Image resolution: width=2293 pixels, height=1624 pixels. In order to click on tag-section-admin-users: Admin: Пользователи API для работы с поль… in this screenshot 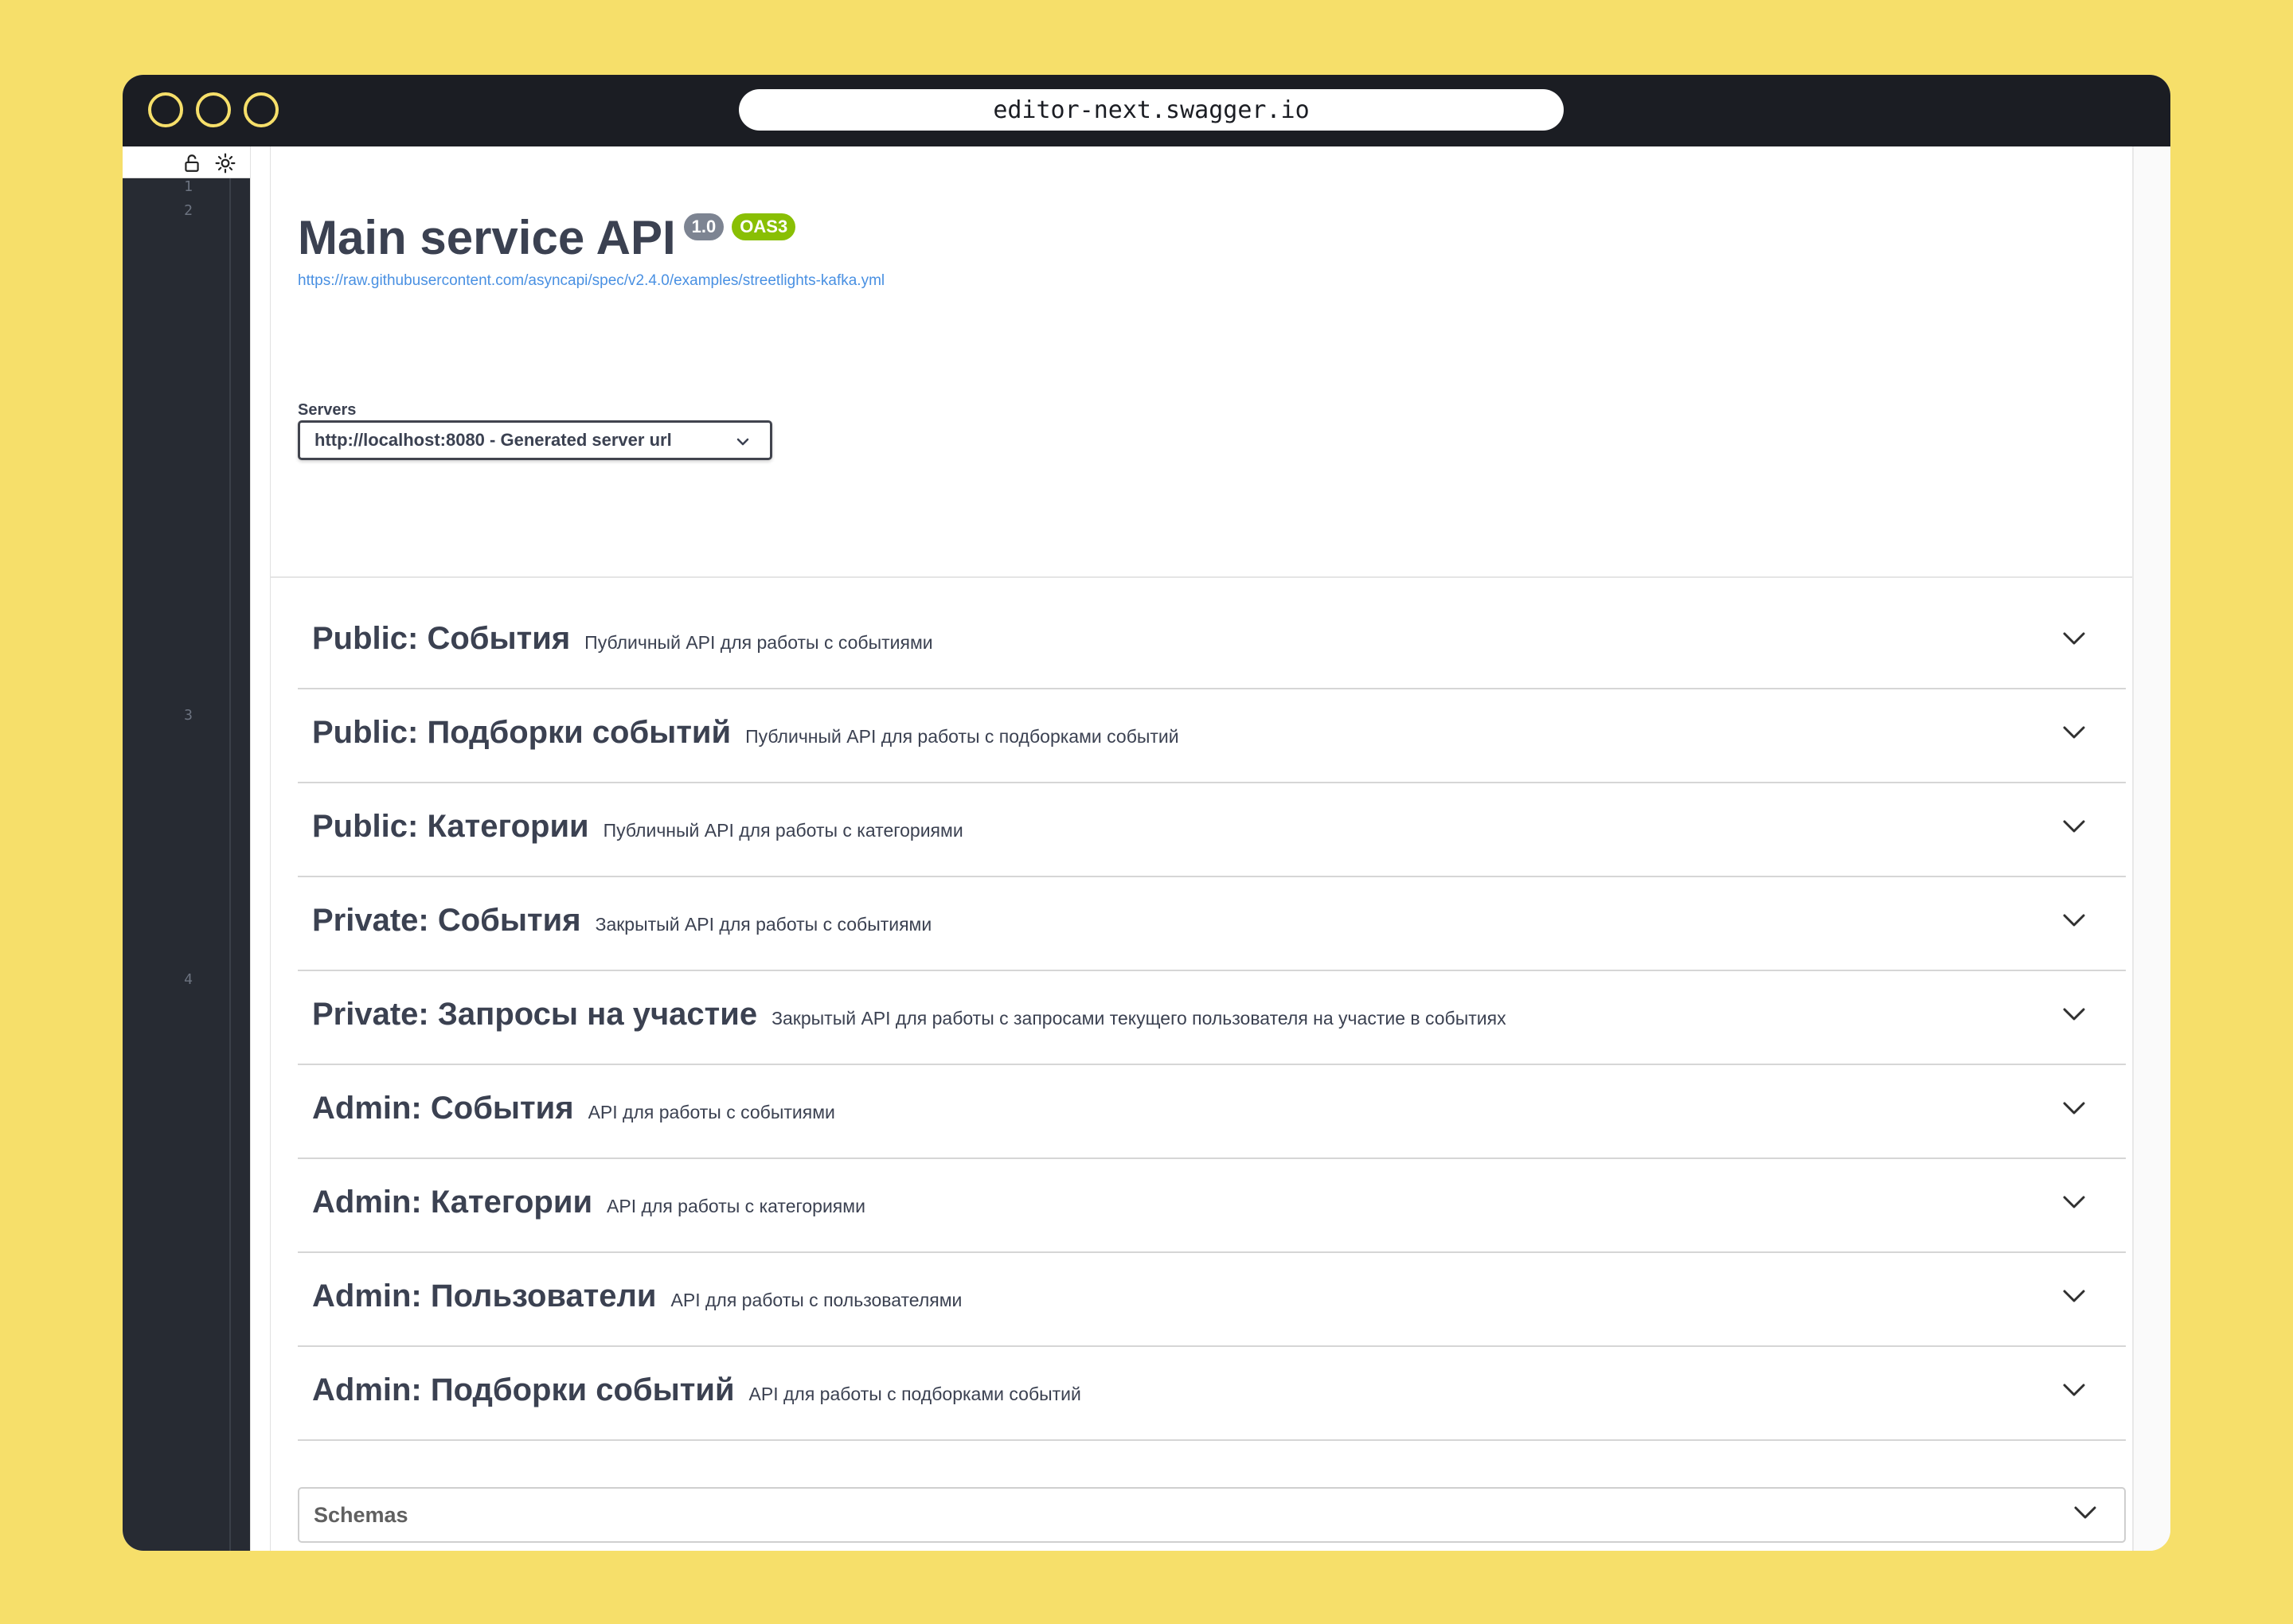, I will do `click(1212, 1300)`.